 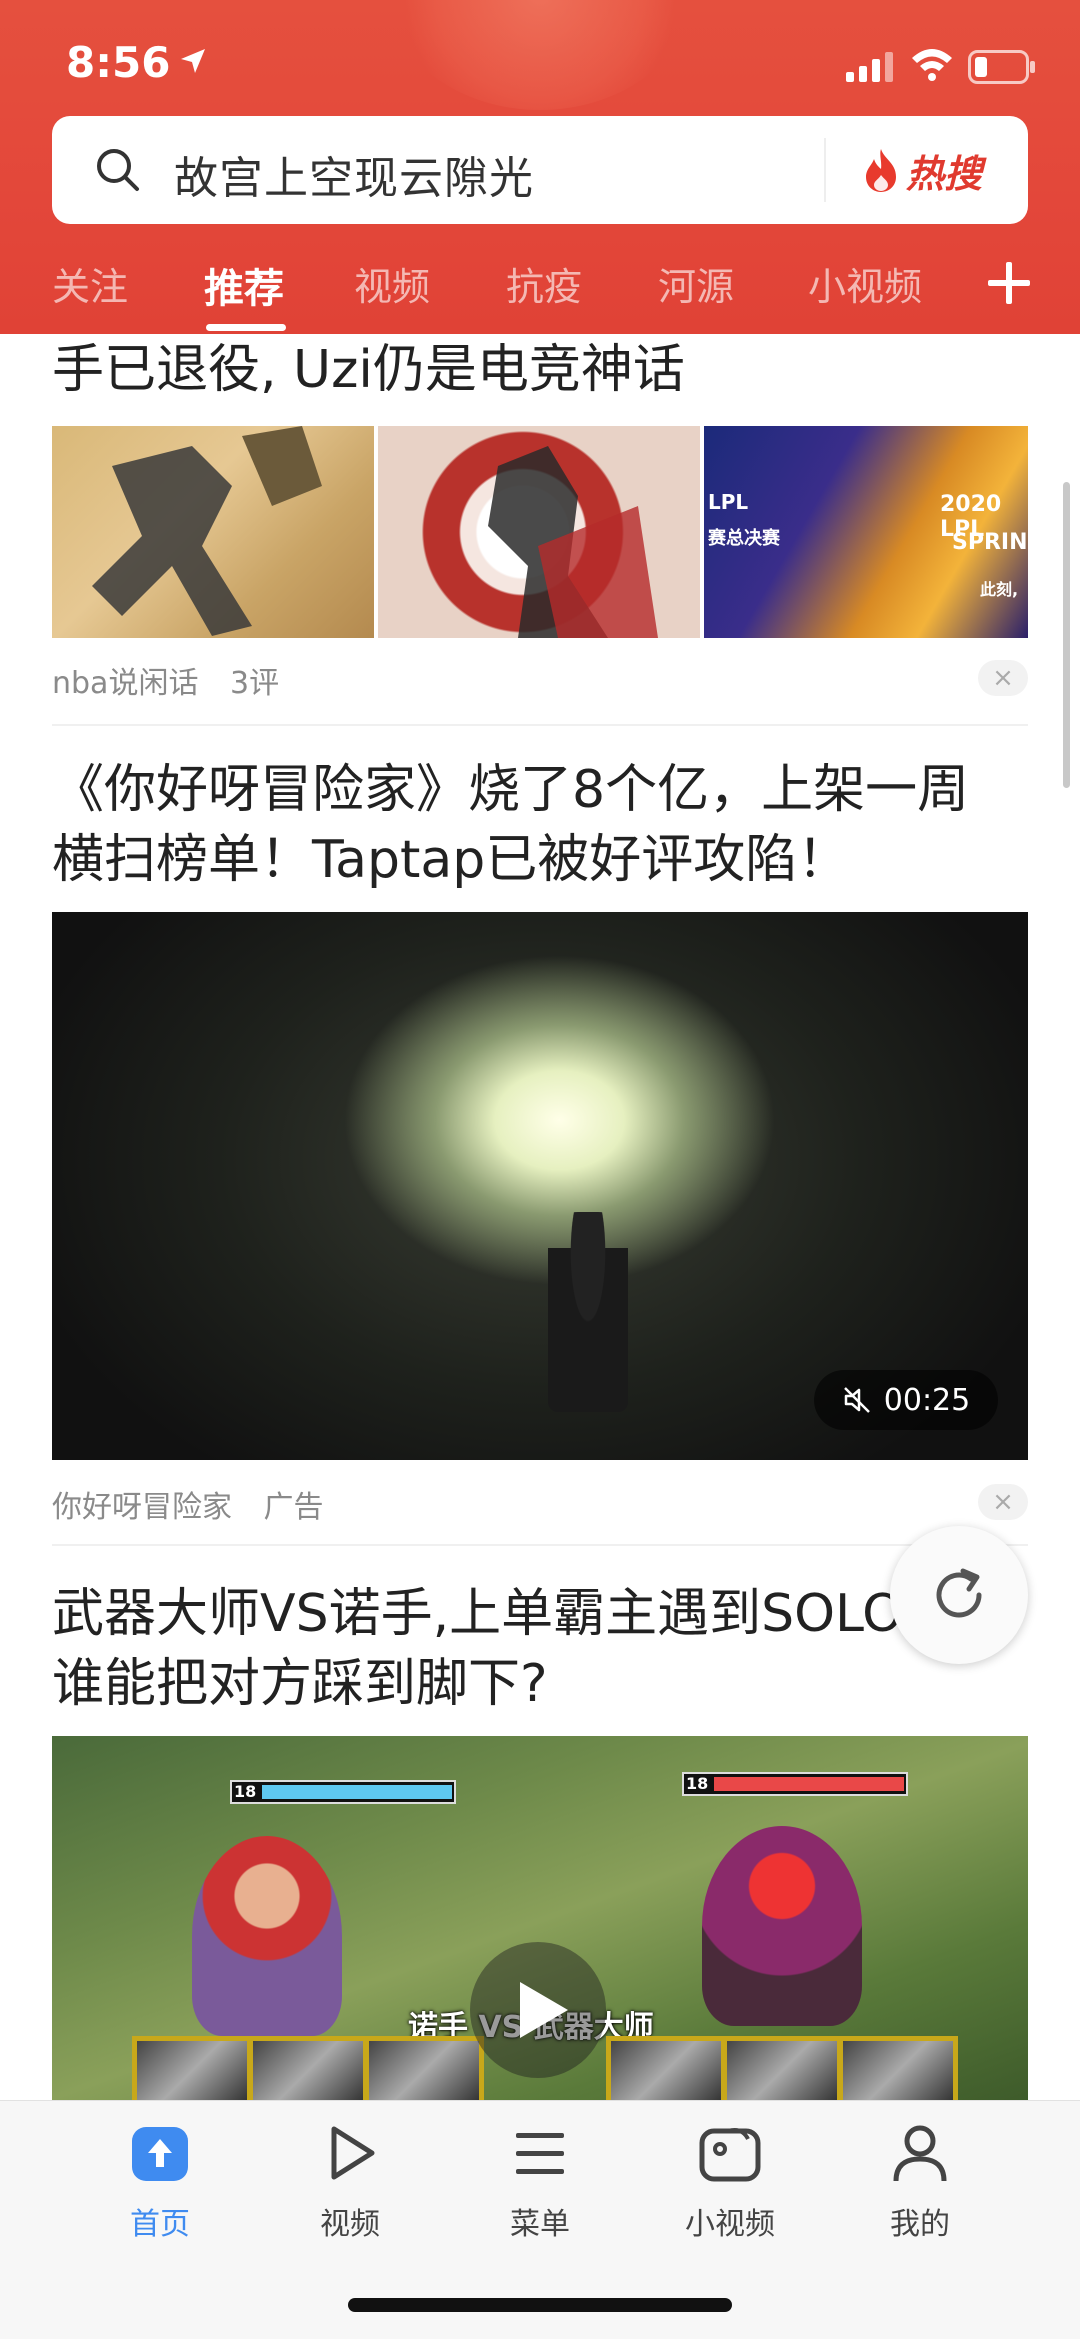 I want to click on hot-search-button: 热搜, so click(x=922, y=170).